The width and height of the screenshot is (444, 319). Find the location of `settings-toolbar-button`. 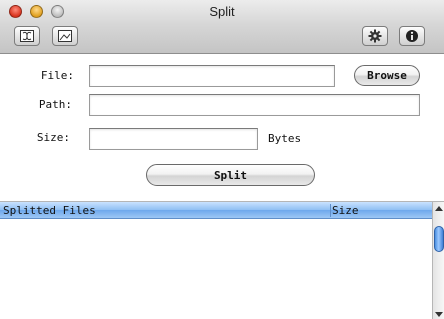

settings-toolbar-button is located at coordinates (375, 36).